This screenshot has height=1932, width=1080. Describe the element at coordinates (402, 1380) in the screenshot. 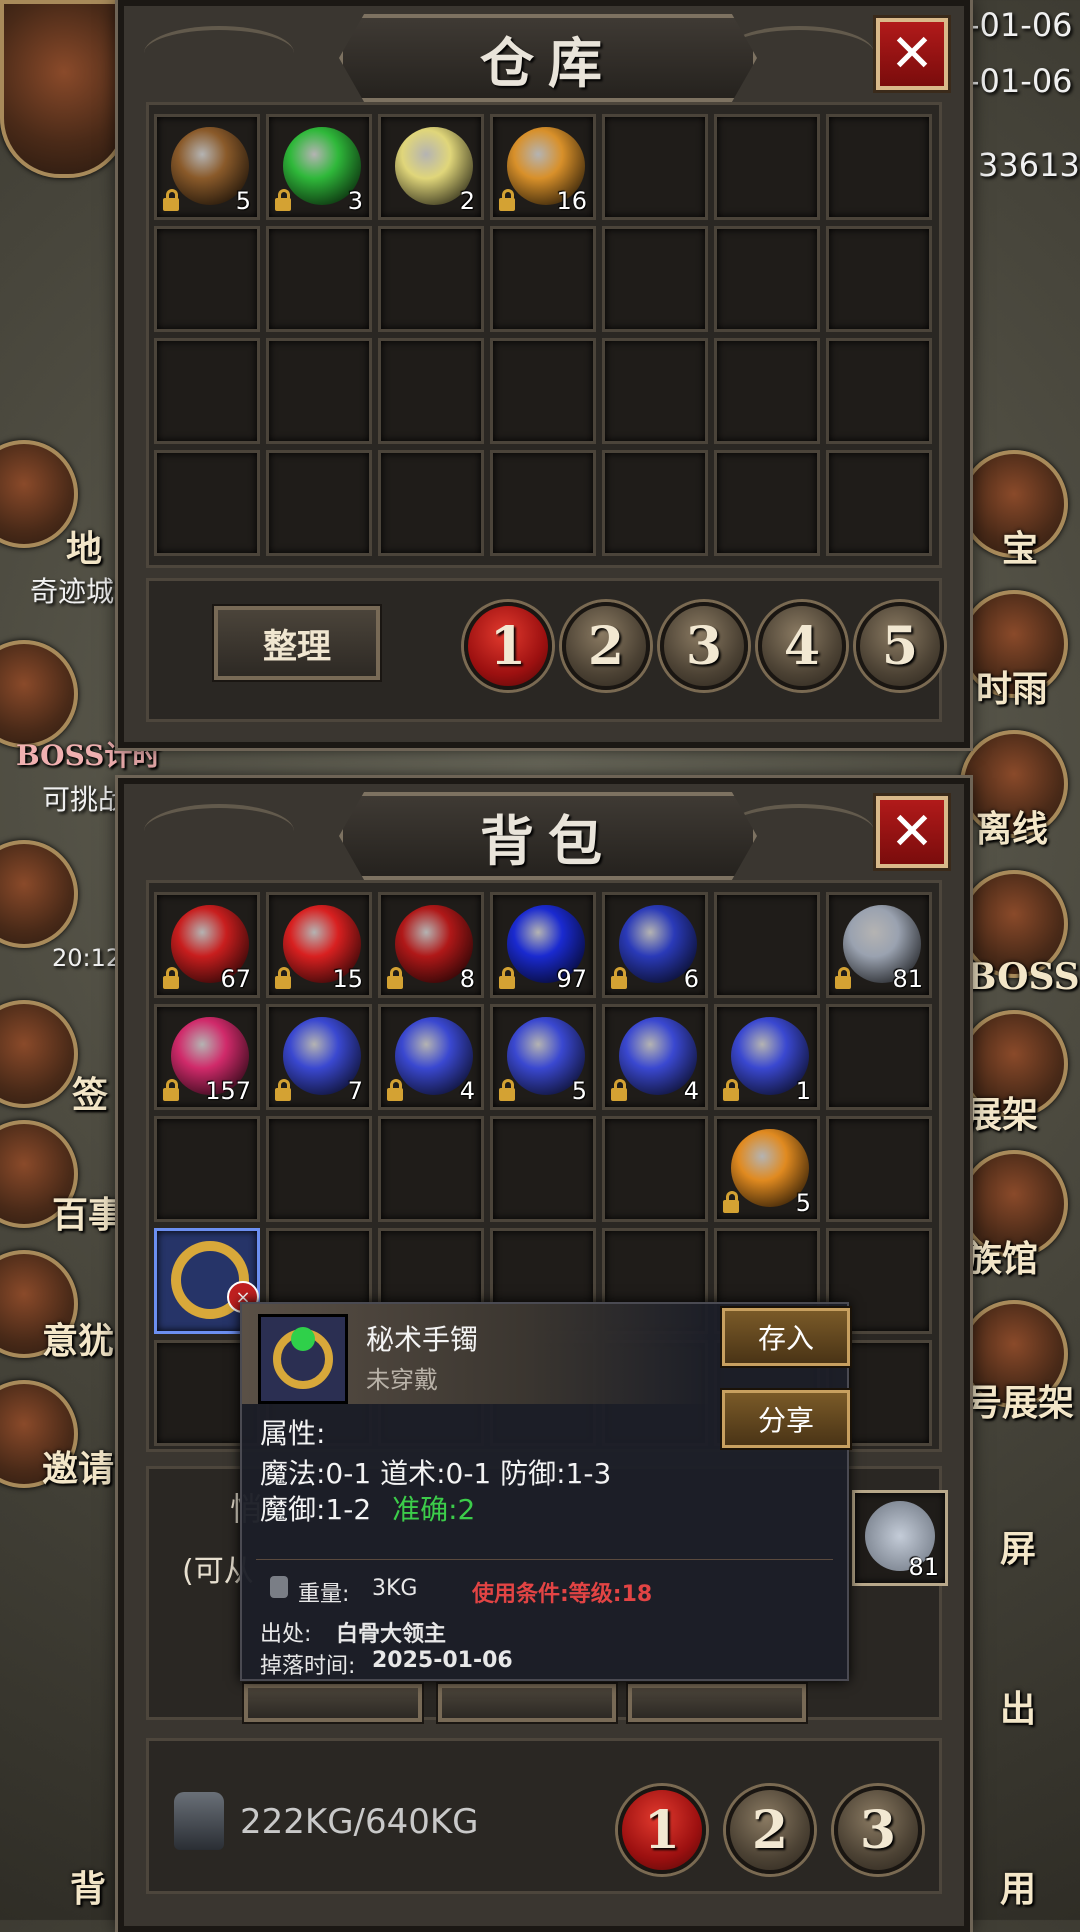

I see `tooltip-item-status: 未穿戴` at that location.